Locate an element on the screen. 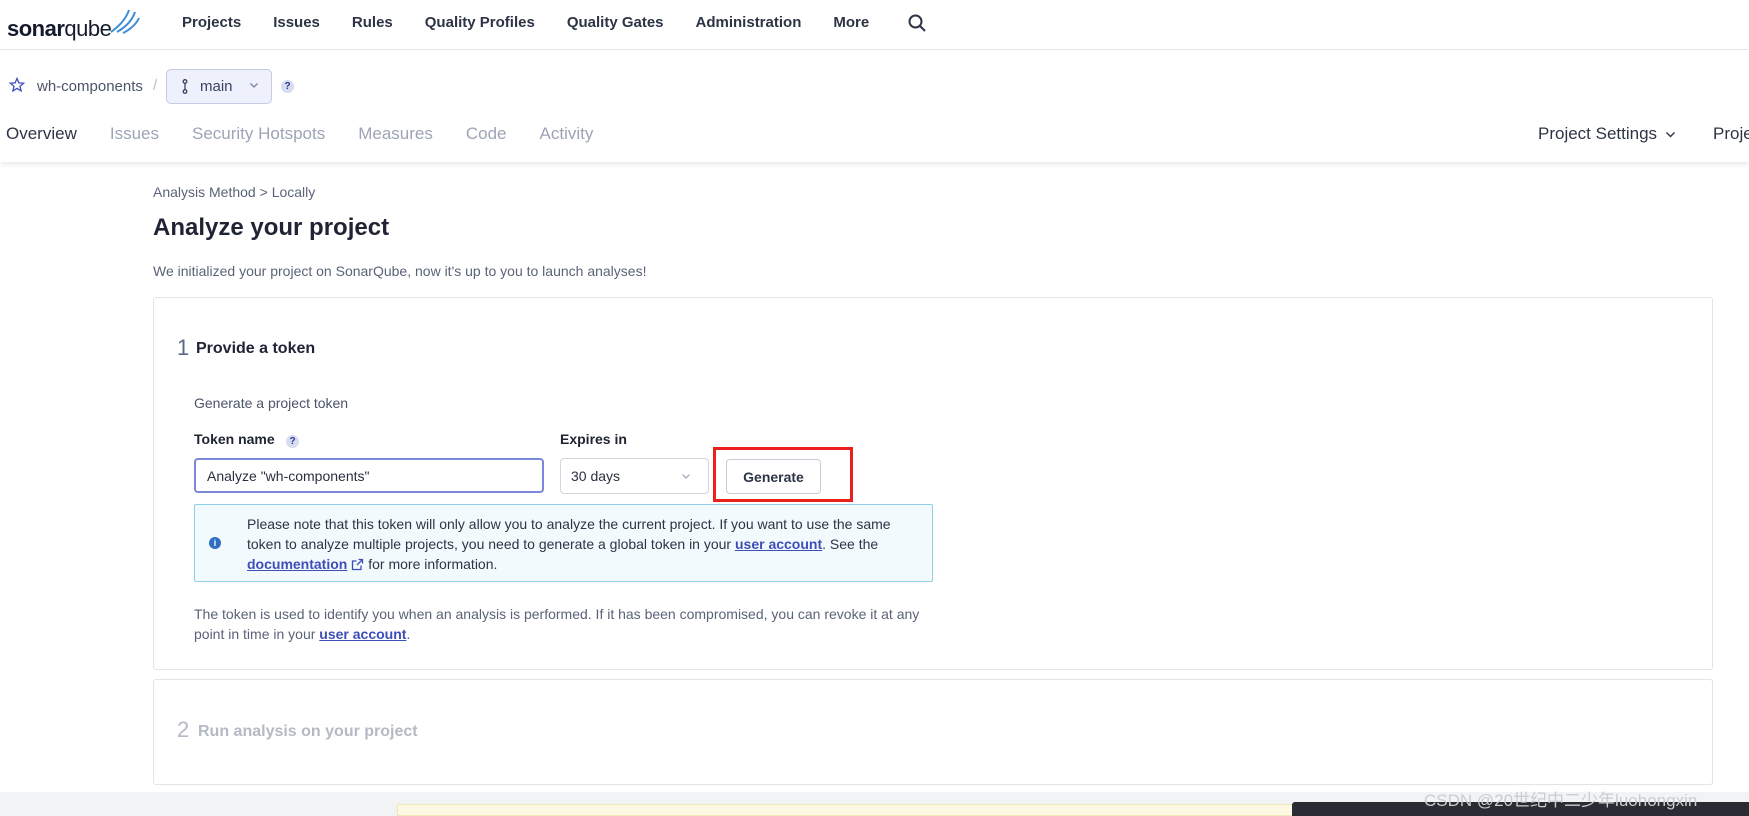  explain-text-2: . is located at coordinates (408, 634).